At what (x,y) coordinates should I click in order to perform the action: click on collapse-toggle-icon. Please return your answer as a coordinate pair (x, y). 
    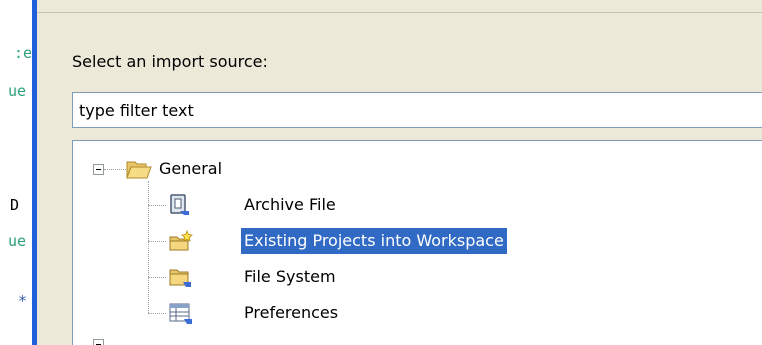
    Looking at the image, I should click on (98, 169).